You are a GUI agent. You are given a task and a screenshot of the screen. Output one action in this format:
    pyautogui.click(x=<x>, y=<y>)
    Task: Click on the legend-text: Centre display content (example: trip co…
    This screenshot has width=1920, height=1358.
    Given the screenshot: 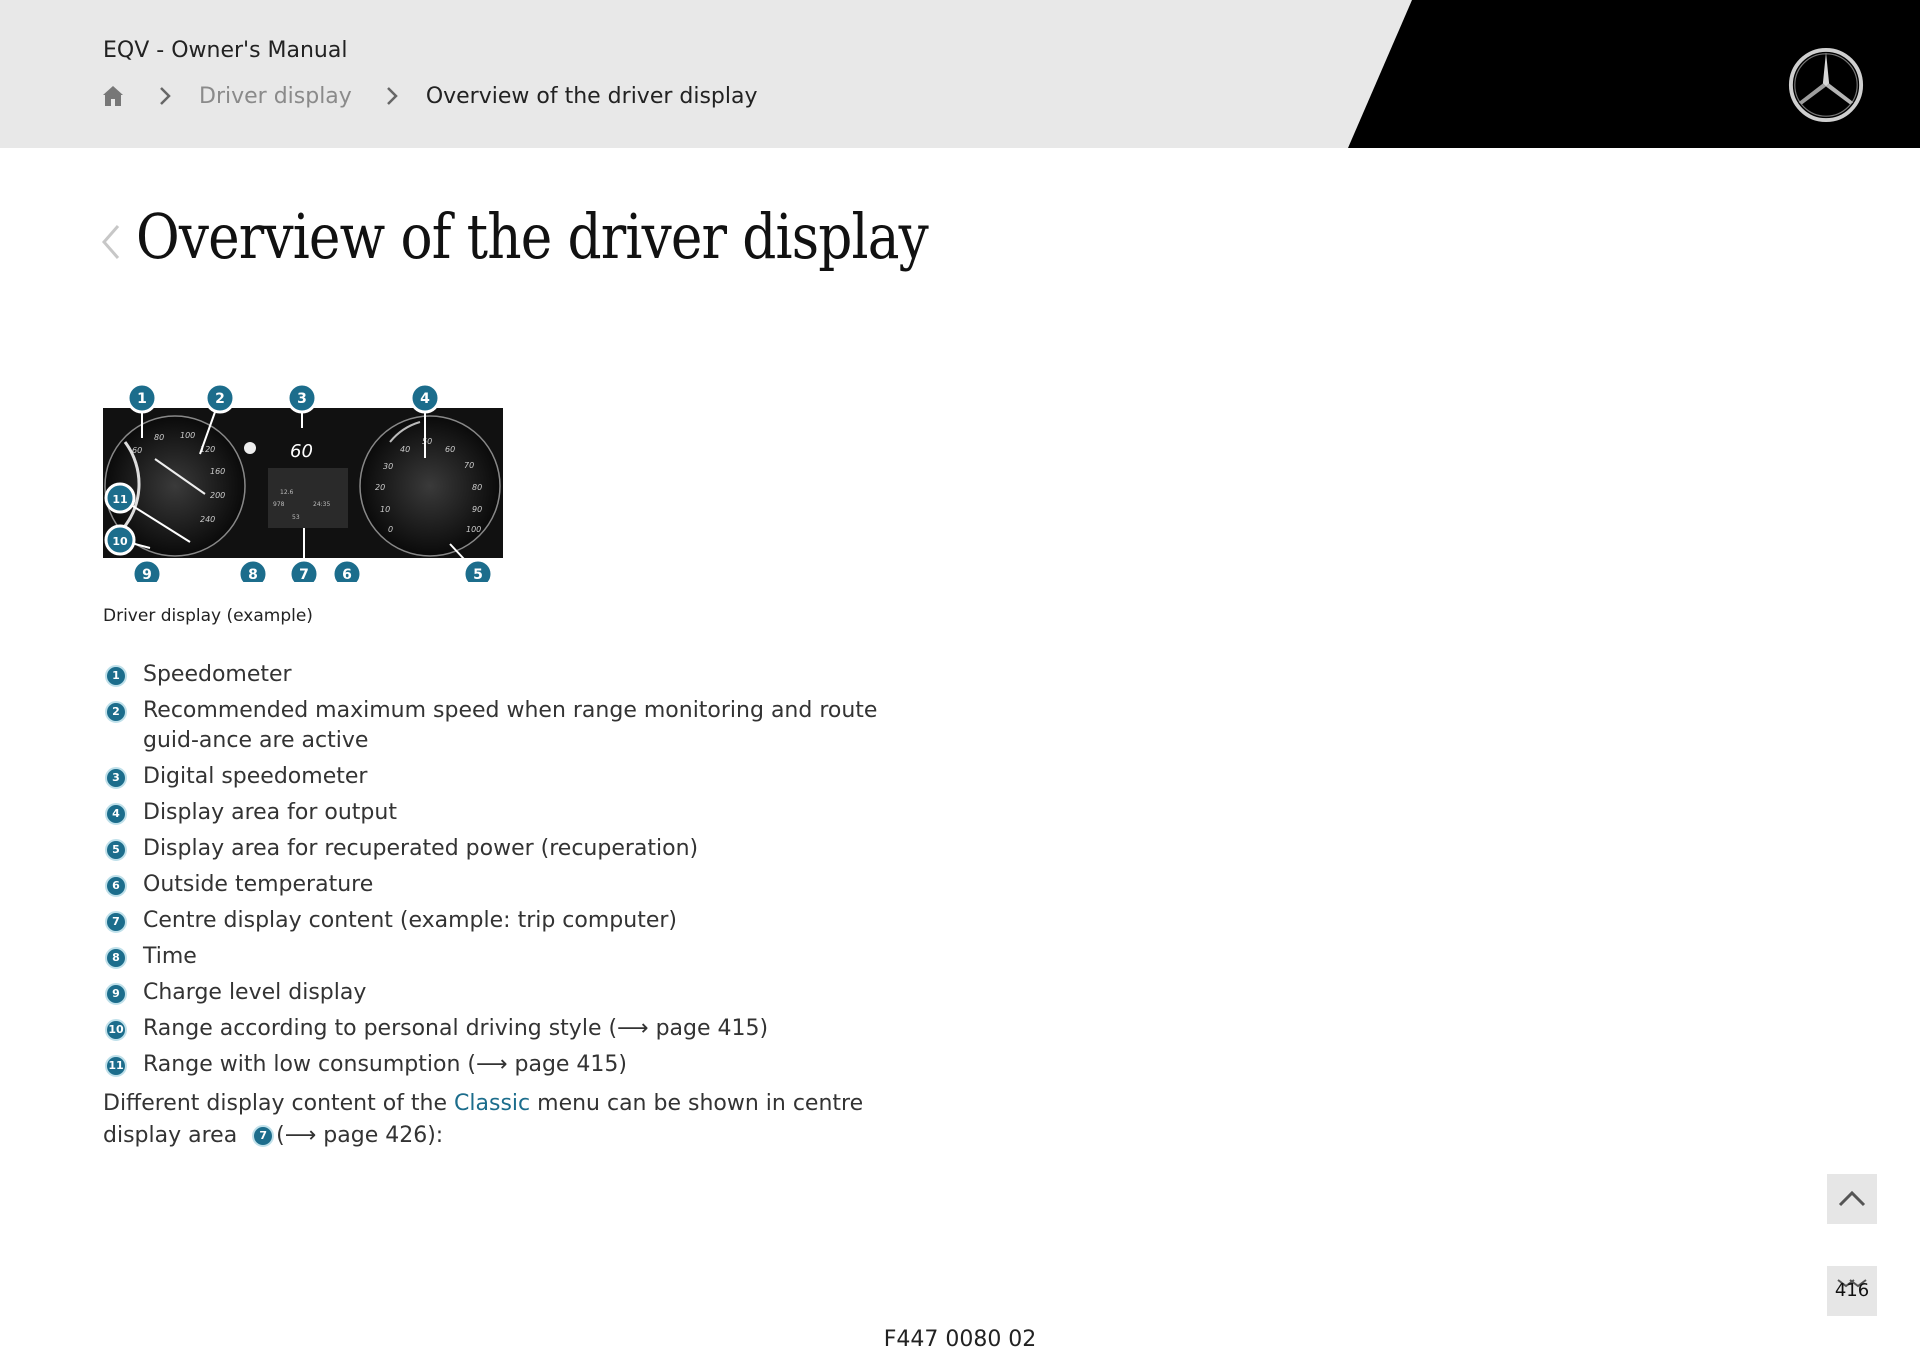 What is the action you would take?
    pyautogui.click(x=410, y=920)
    